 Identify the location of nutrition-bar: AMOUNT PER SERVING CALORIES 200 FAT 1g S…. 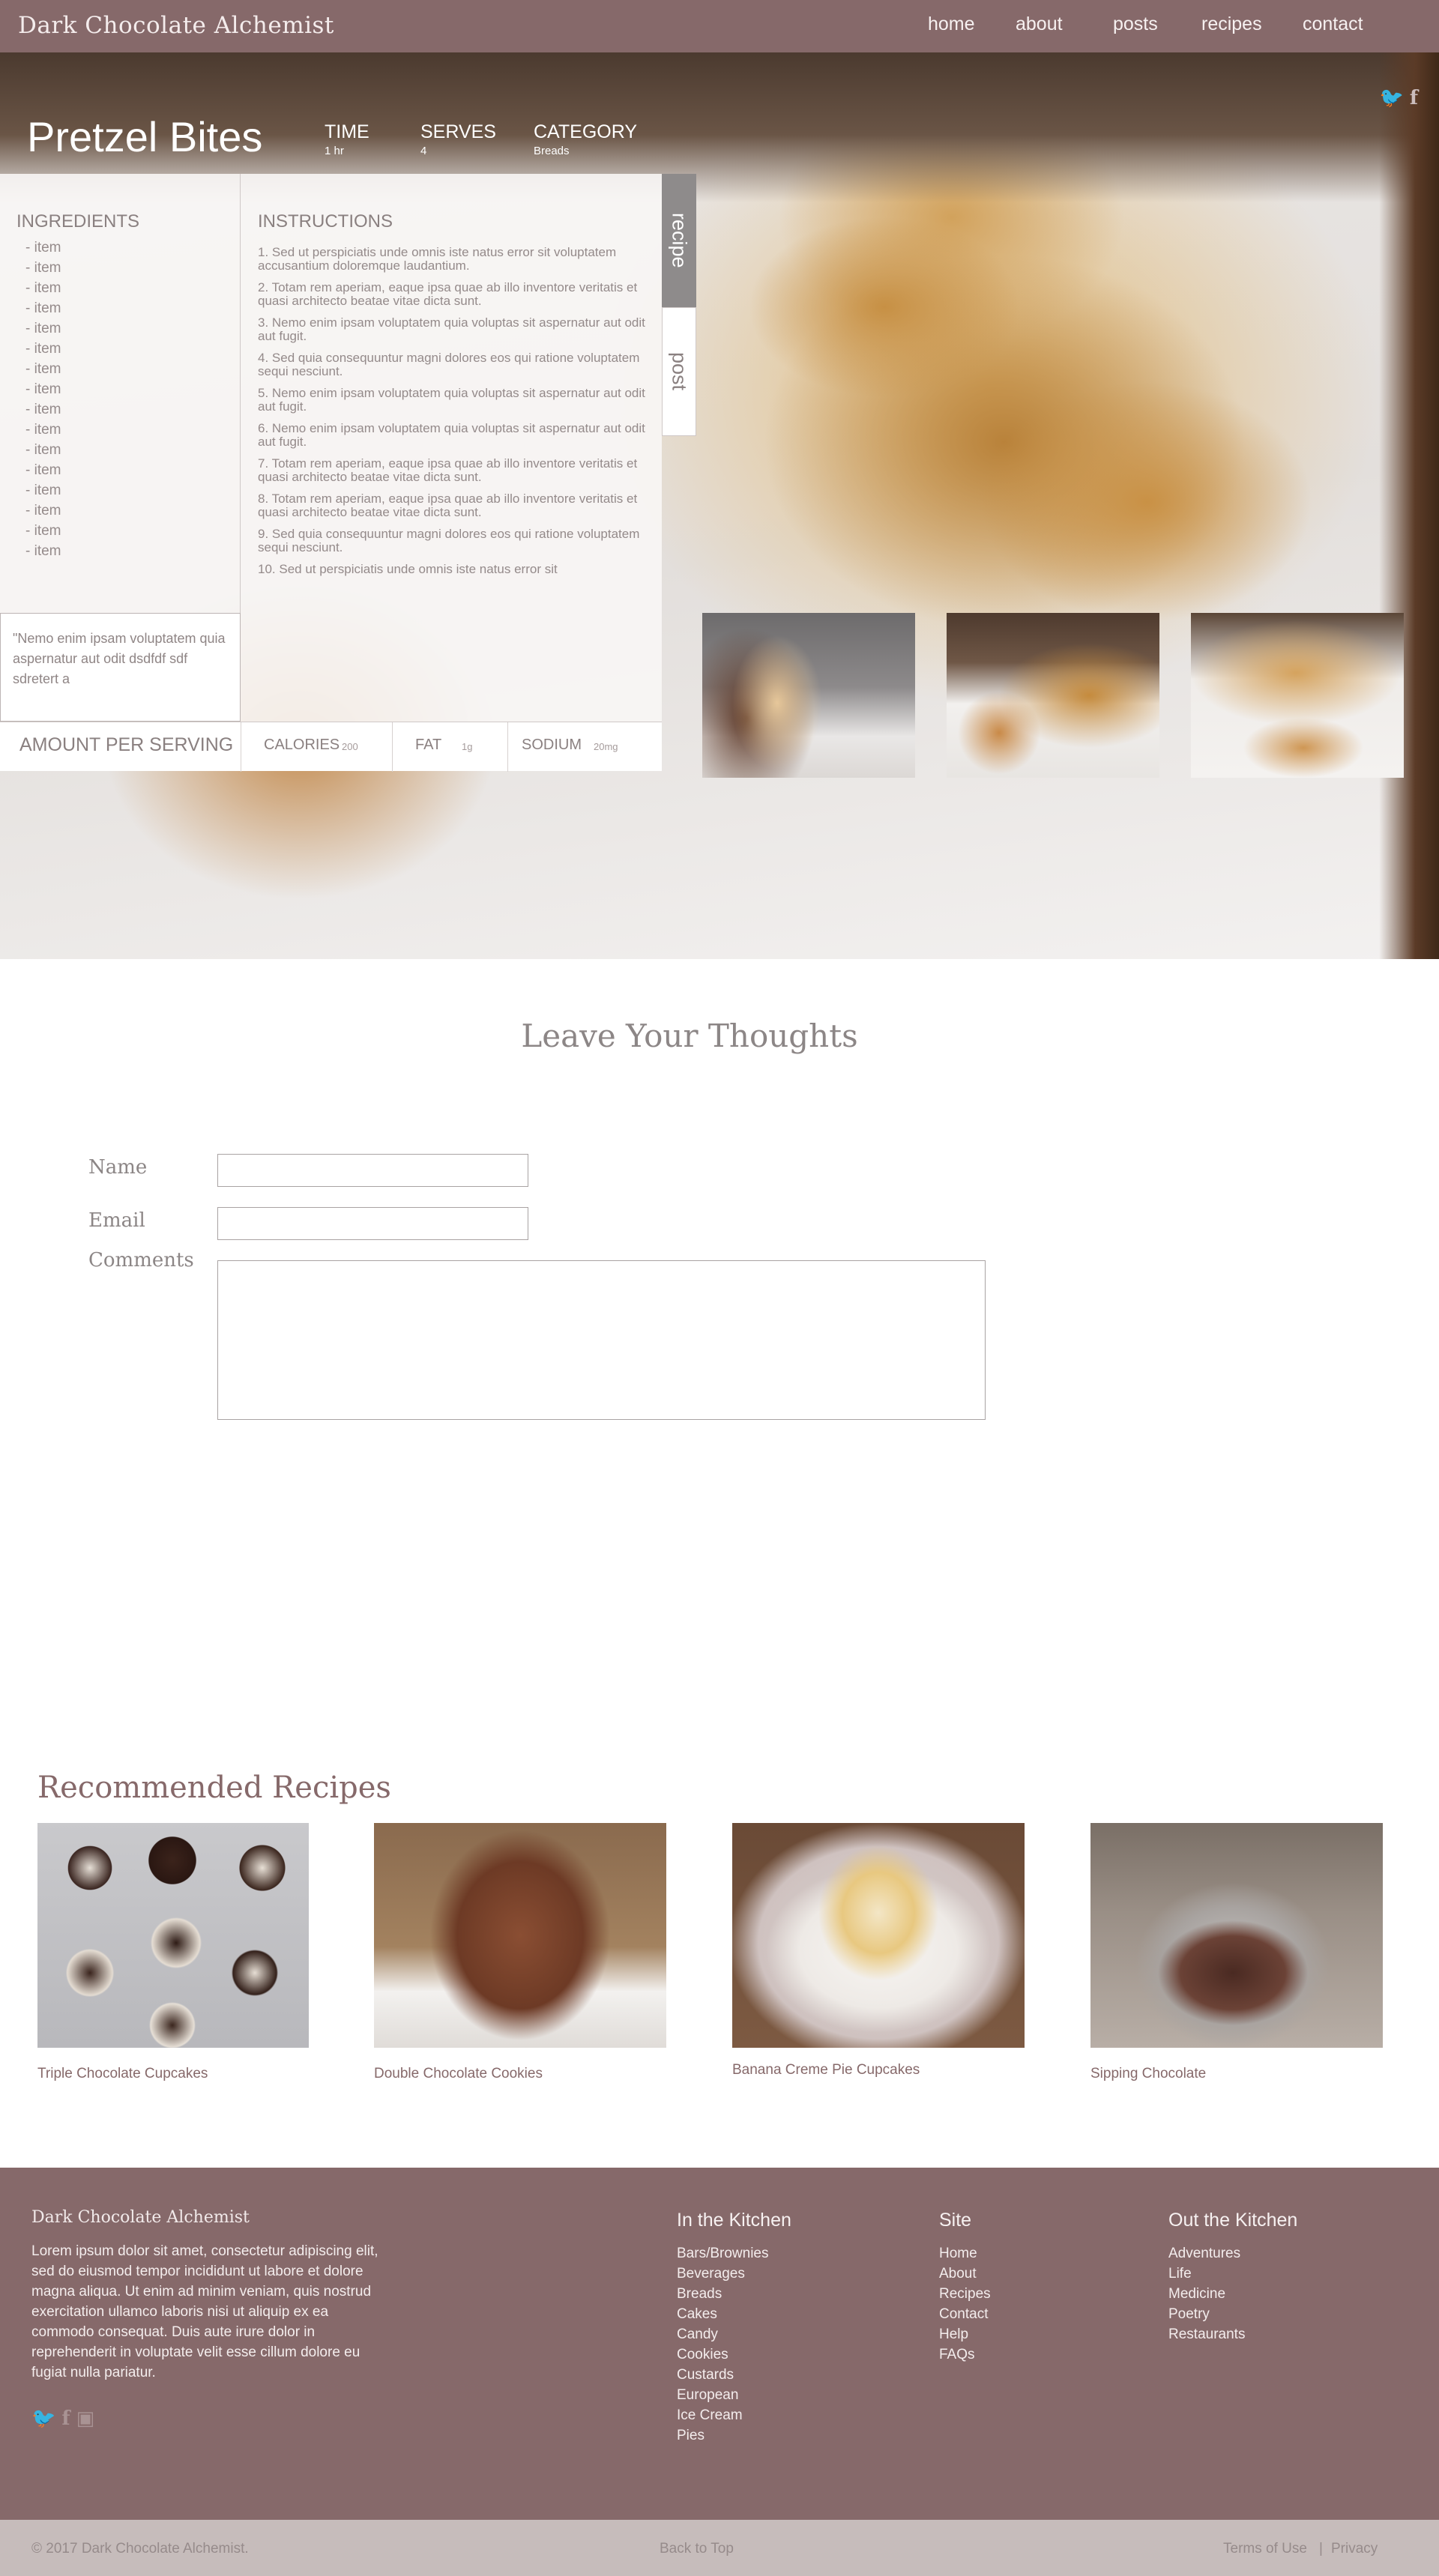
(331, 747).